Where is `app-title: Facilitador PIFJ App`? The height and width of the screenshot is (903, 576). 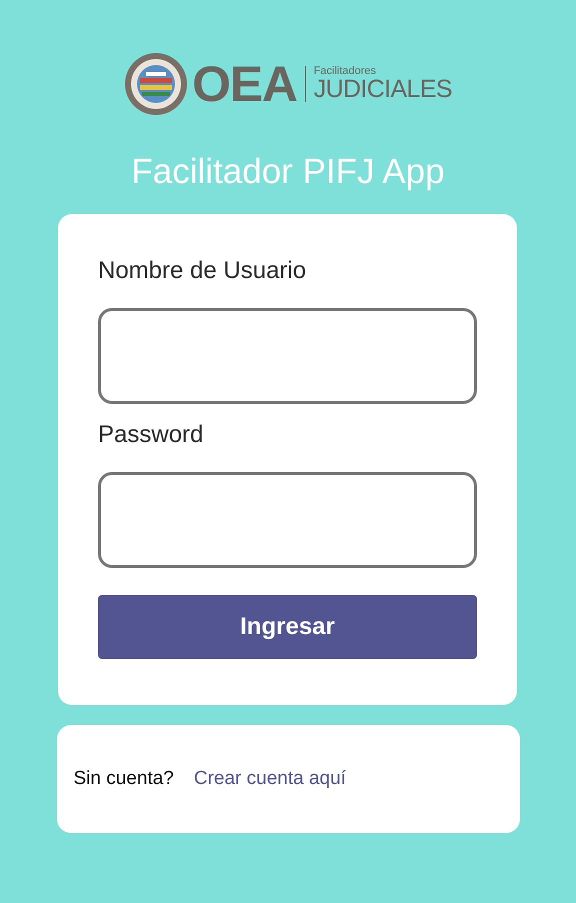 app-title: Facilitador PIFJ App is located at coordinates (288, 172).